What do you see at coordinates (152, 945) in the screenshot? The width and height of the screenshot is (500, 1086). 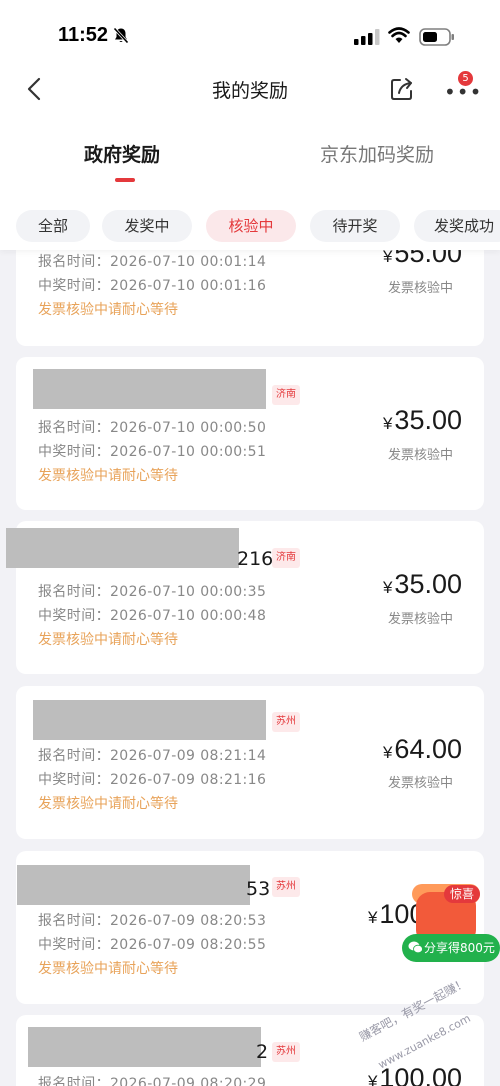 I see `win-time-row: 中奖时间：2026-07-09 08:20:55` at bounding box center [152, 945].